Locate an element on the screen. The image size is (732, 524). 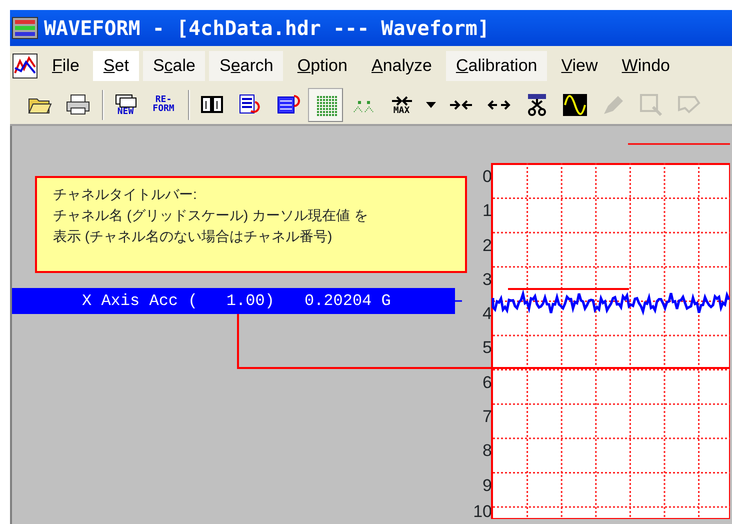
new-window-button: NEW is located at coordinates (125, 105).